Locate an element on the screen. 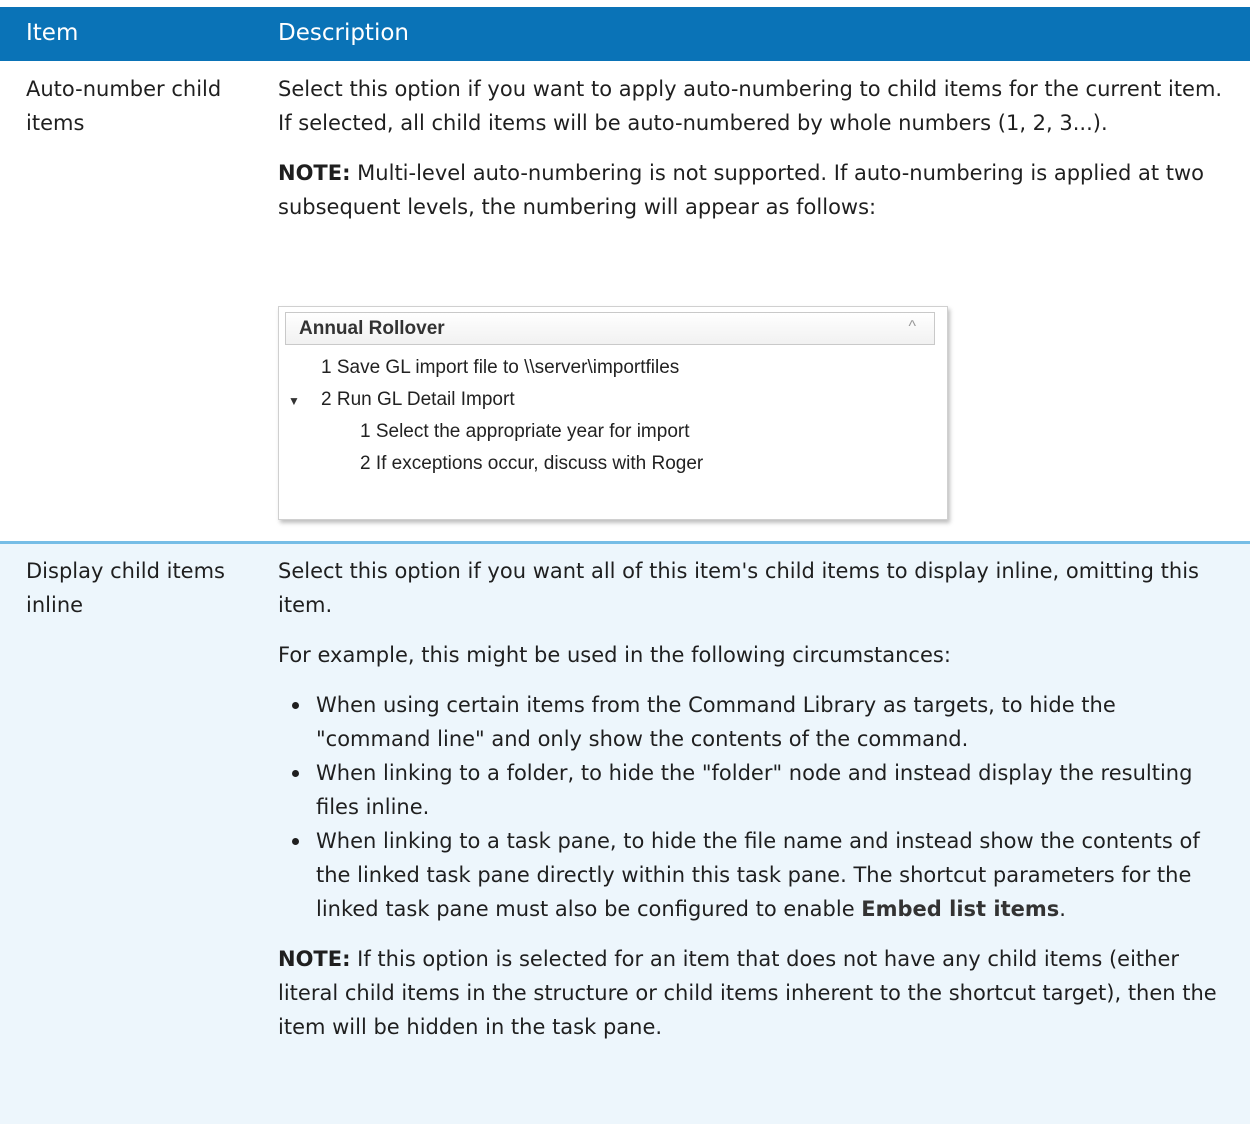  embed-list-items-label: Embed list items is located at coordinates (960, 909).